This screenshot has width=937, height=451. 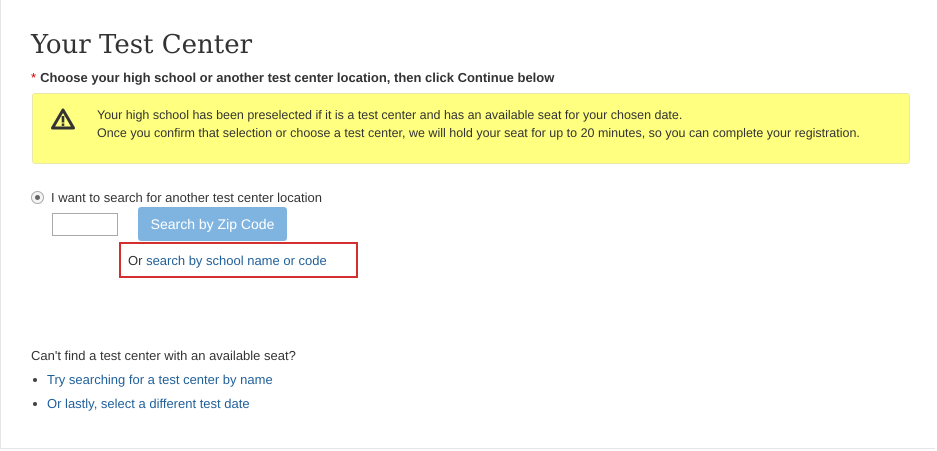 I want to click on zip-code-field, so click(x=85, y=224).